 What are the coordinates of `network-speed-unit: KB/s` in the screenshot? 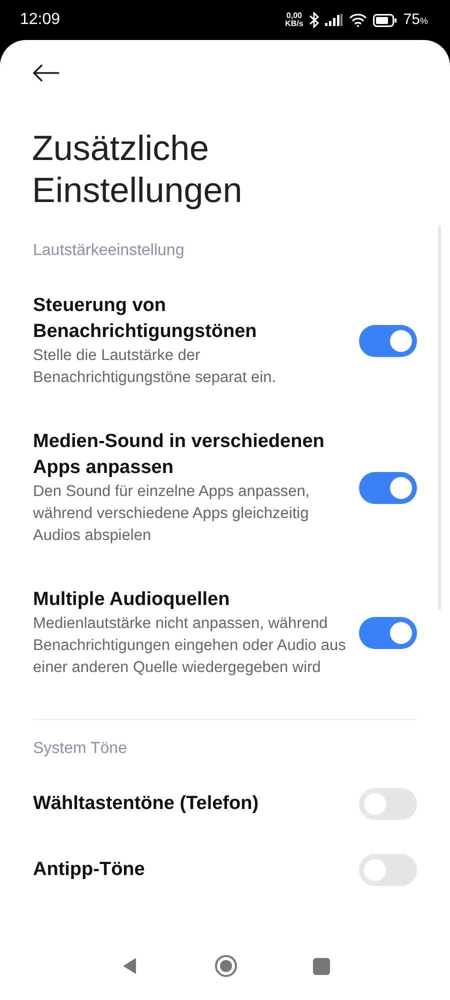 It's located at (294, 24).